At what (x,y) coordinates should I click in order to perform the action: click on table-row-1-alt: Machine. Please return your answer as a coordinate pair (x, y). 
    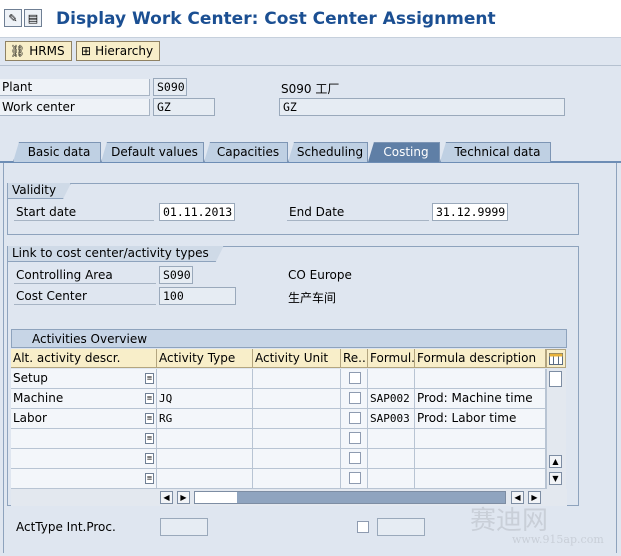
    Looking at the image, I should click on (84, 399).